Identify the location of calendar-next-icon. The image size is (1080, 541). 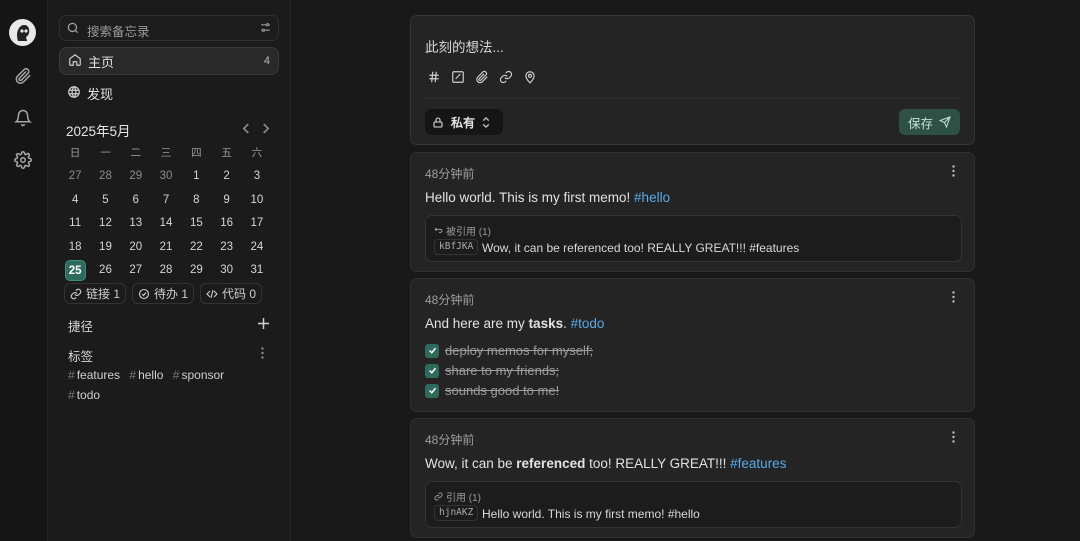
(265, 128).